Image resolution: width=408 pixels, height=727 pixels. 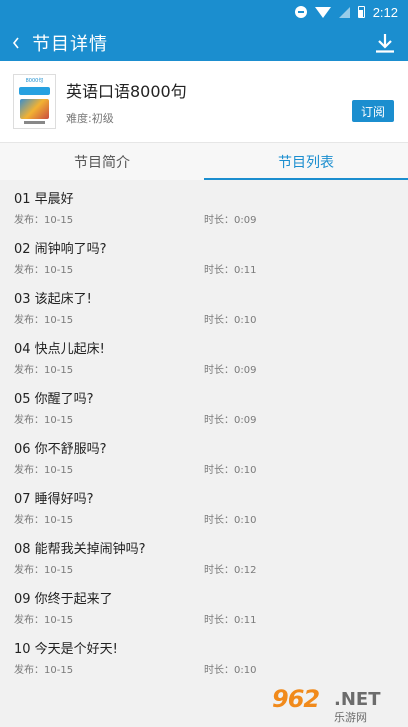 What do you see at coordinates (80, 549) in the screenshot?
I see `episode-title: 08 能帮我关掉闹钟吗?` at bounding box center [80, 549].